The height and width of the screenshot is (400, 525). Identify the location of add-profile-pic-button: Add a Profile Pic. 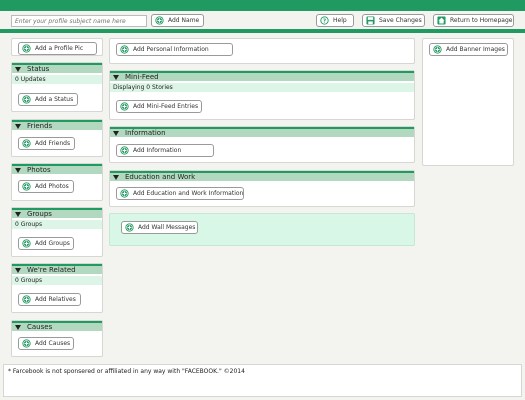
(57, 48).